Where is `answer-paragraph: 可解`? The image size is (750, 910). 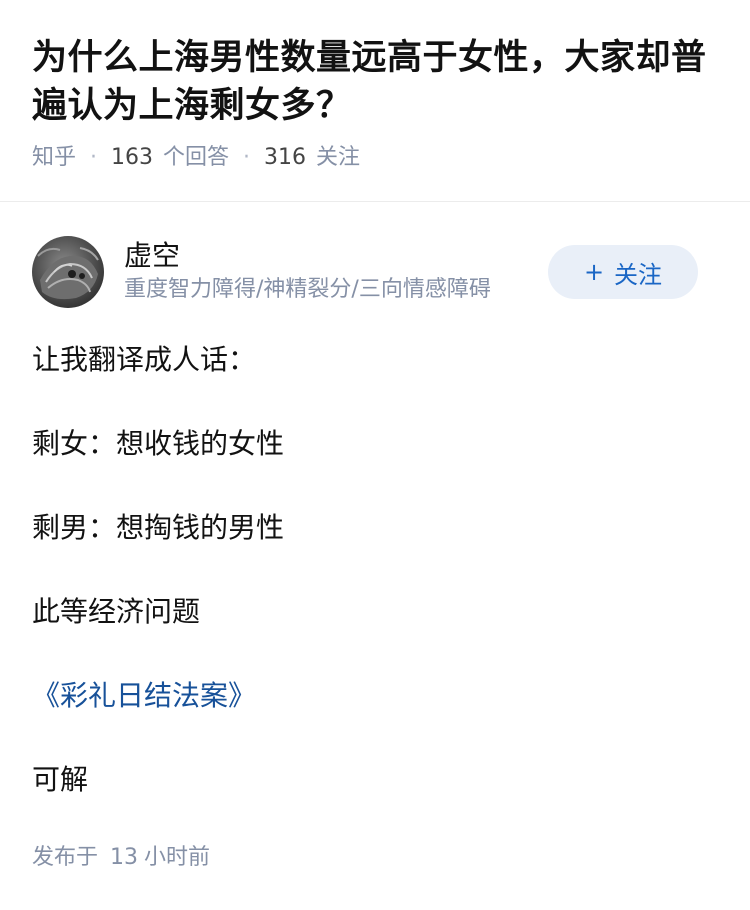 answer-paragraph: 可解 is located at coordinates (60, 779).